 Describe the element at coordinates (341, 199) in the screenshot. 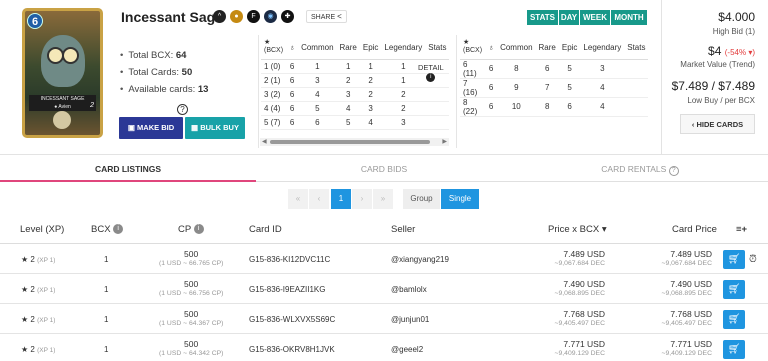

I see `page-1-button: 1` at that location.